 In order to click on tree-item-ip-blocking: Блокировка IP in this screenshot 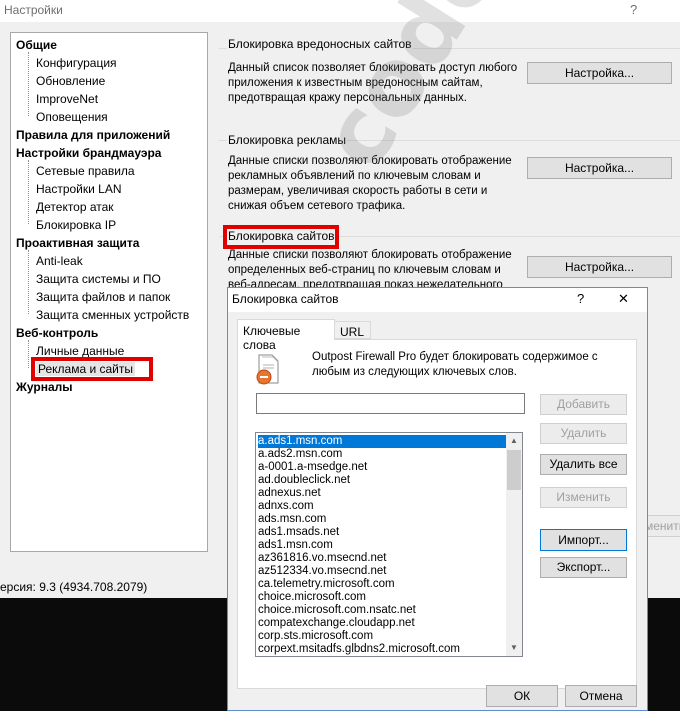, I will do `click(76, 225)`.